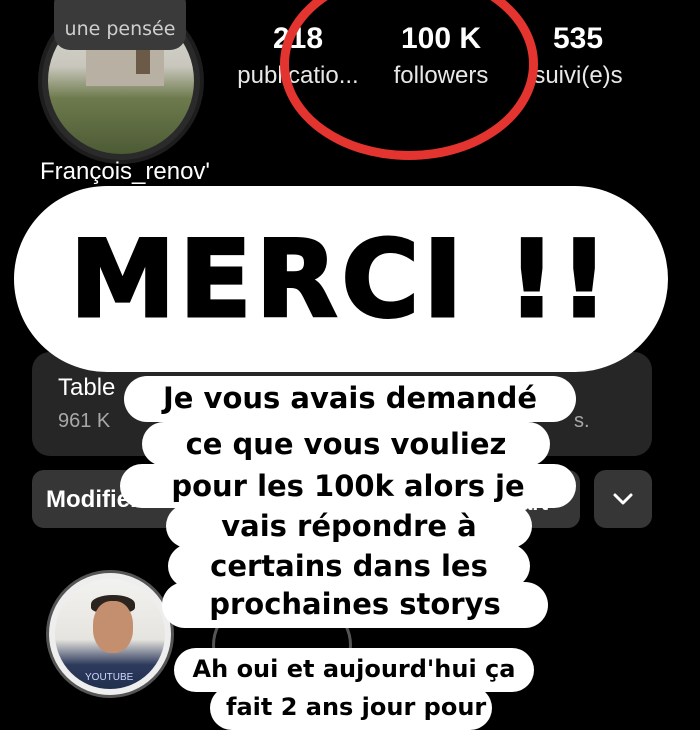 This screenshot has height=730, width=700. Describe the element at coordinates (349, 566) in the screenshot. I see `caption-text-5: certains dans les` at that location.